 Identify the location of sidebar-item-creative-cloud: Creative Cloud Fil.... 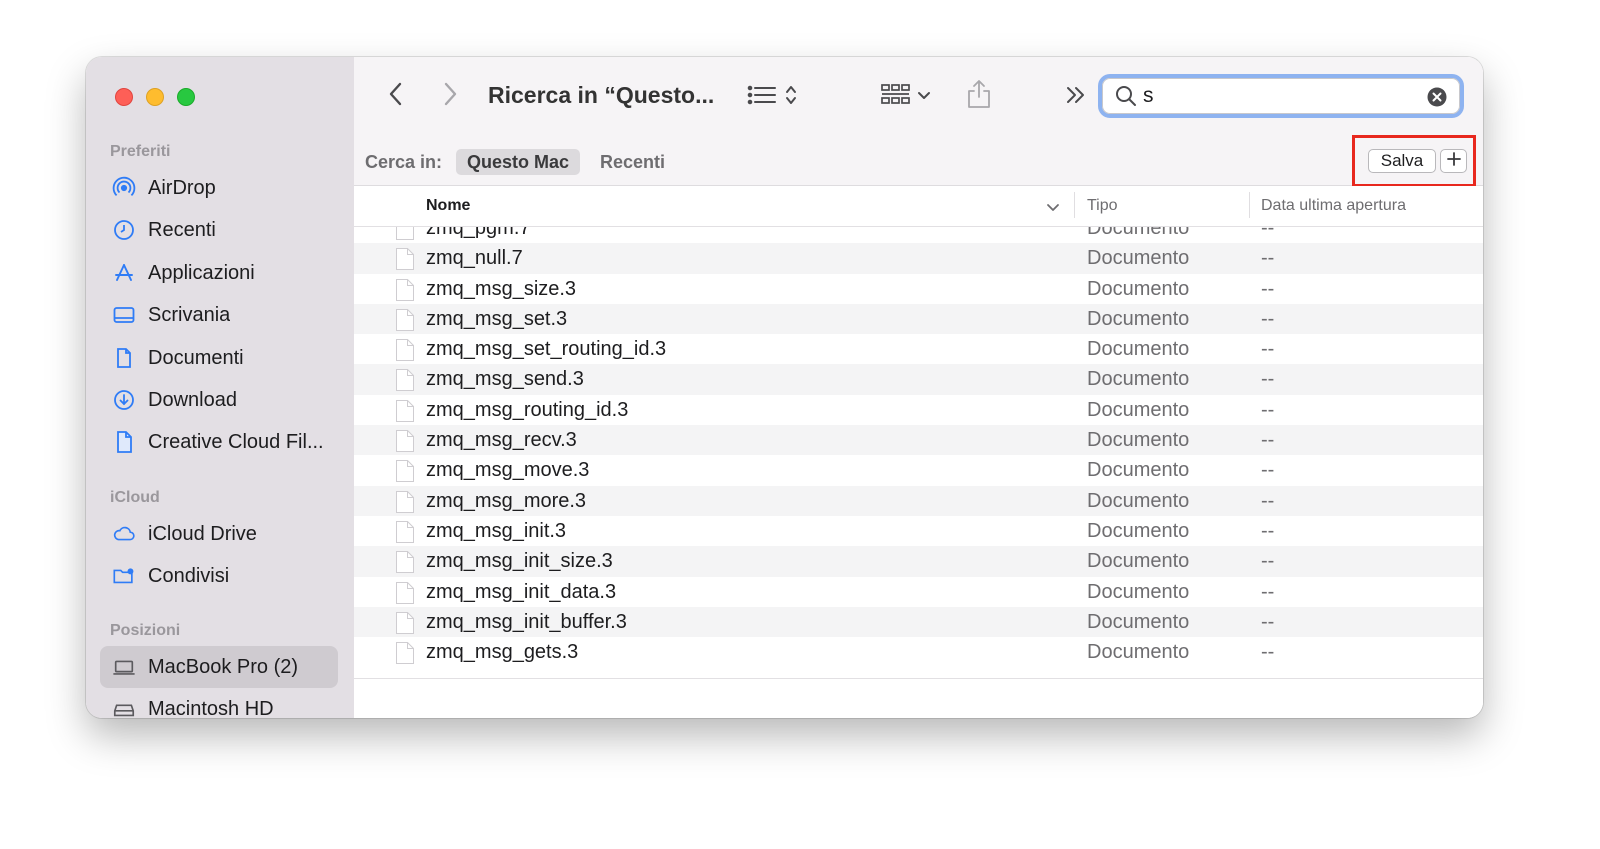
(219, 442).